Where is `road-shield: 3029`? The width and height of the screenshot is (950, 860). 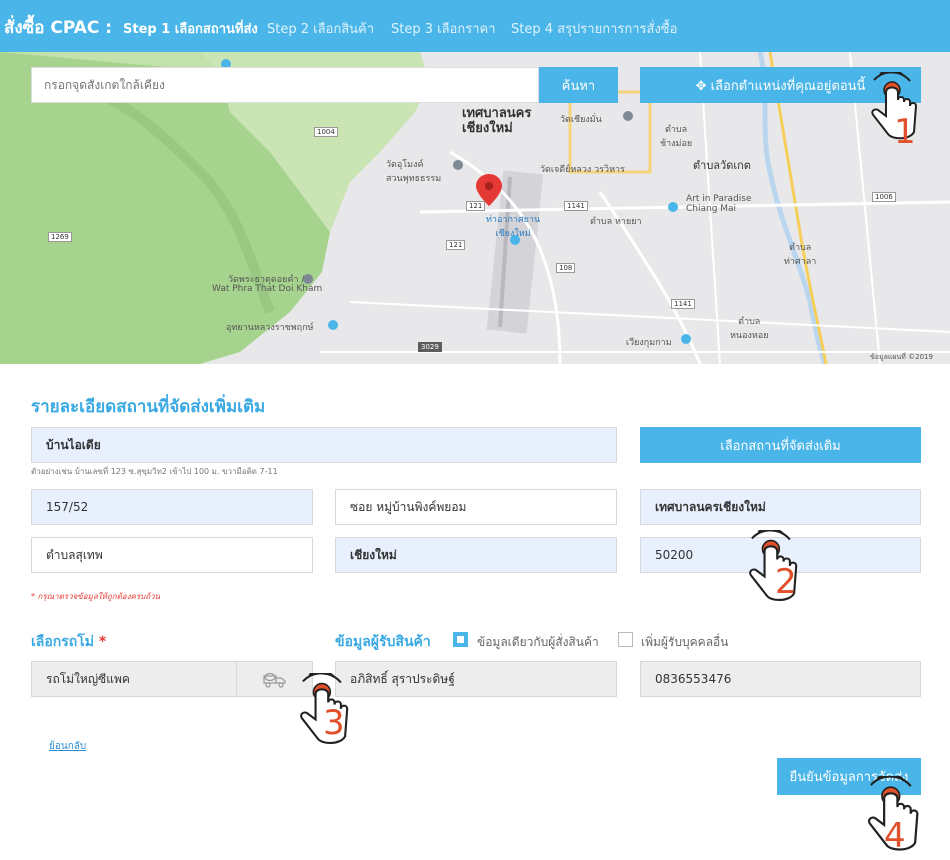 road-shield: 3029 is located at coordinates (430, 347).